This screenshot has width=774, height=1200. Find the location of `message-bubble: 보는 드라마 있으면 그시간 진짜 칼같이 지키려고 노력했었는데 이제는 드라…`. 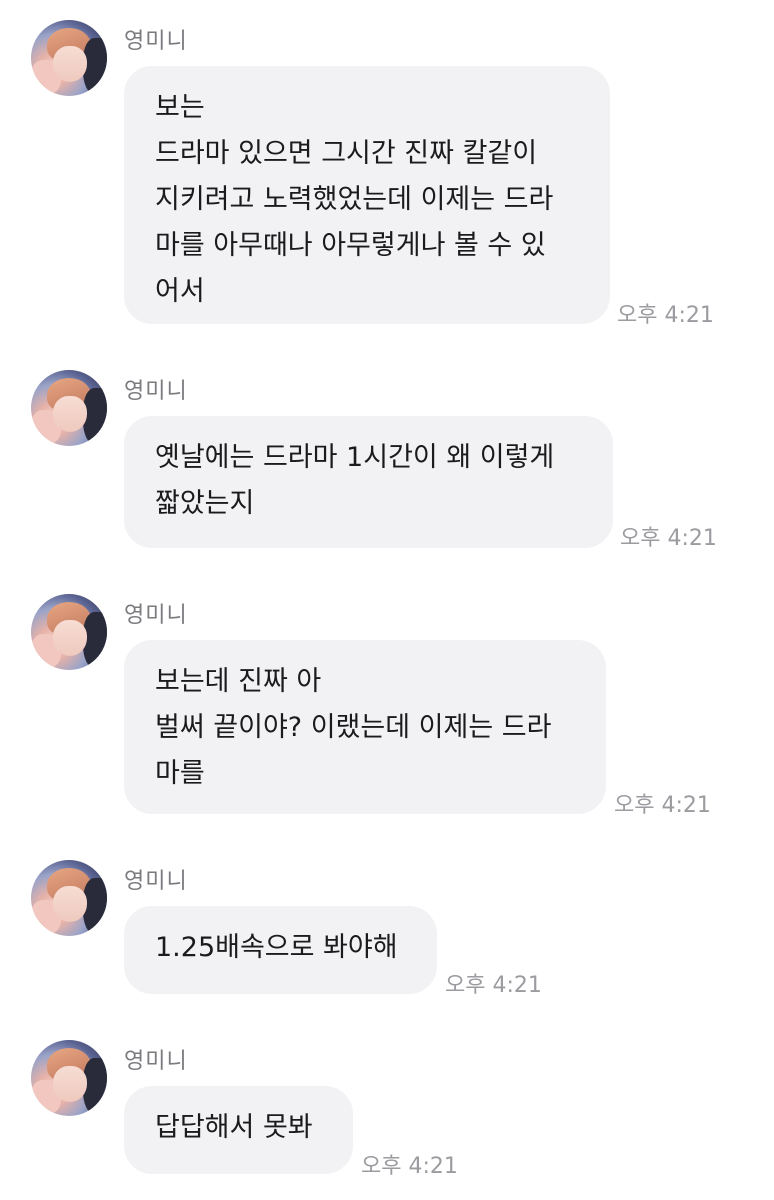

message-bubble: 보는 드라마 있으면 그시간 진짜 칼같이 지키려고 노력했었는데 이제는 드라… is located at coordinates (367, 195).